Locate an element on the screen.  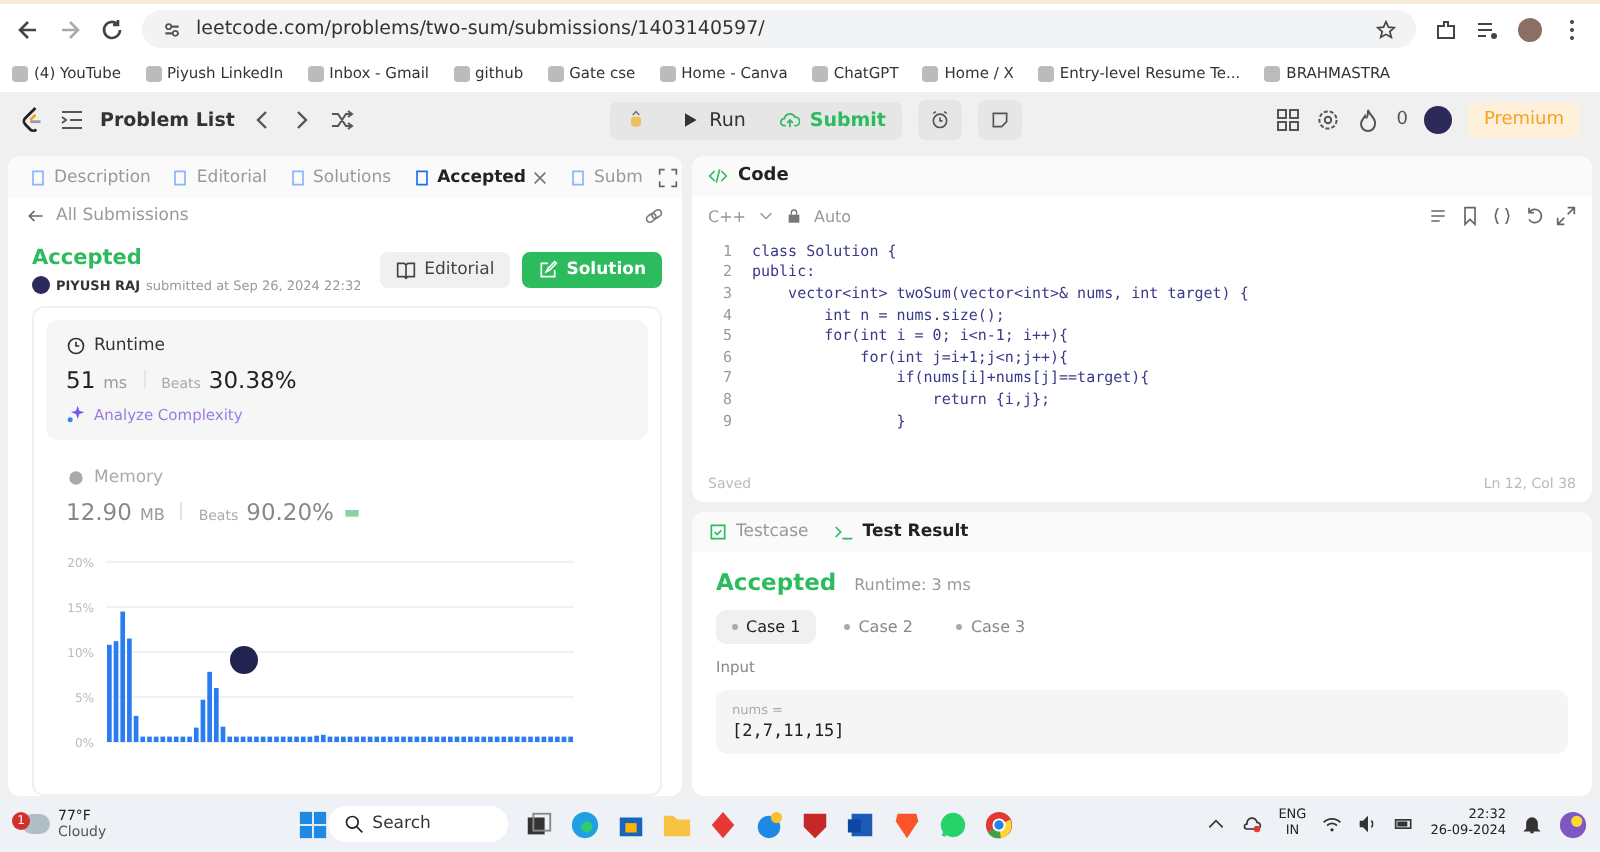
reload-icon is located at coordinates (112, 29).